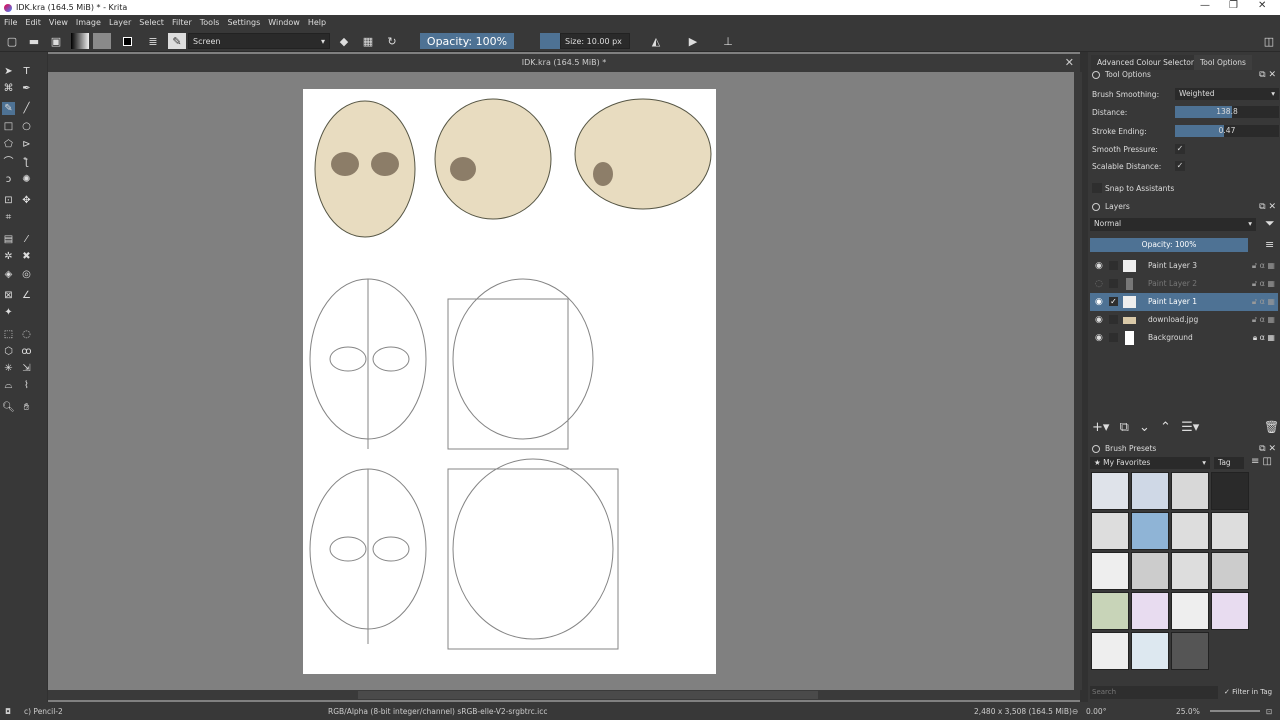 The width and height of the screenshot is (1280, 720). Describe the element at coordinates (1075, 711) in the screenshot. I see `rotation-icon: ⊖` at that location.